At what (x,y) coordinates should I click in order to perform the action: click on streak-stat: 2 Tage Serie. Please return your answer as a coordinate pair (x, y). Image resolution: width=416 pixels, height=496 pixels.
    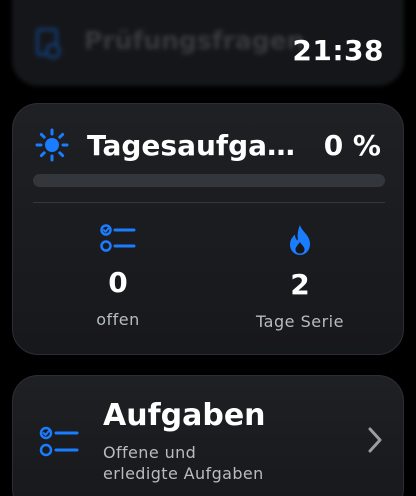
    Looking at the image, I should click on (300, 277).